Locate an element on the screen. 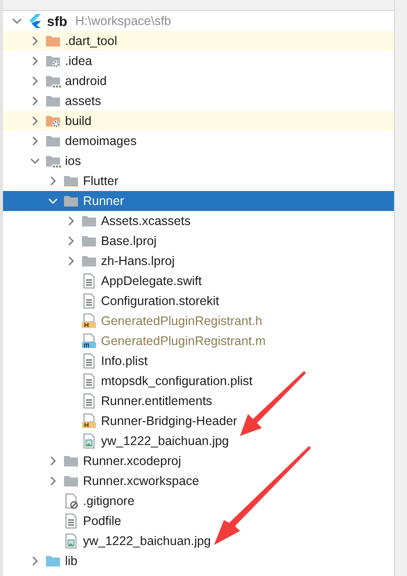 The height and width of the screenshot is (576, 407). file-name: zh-Hans.lproj is located at coordinates (137, 261).